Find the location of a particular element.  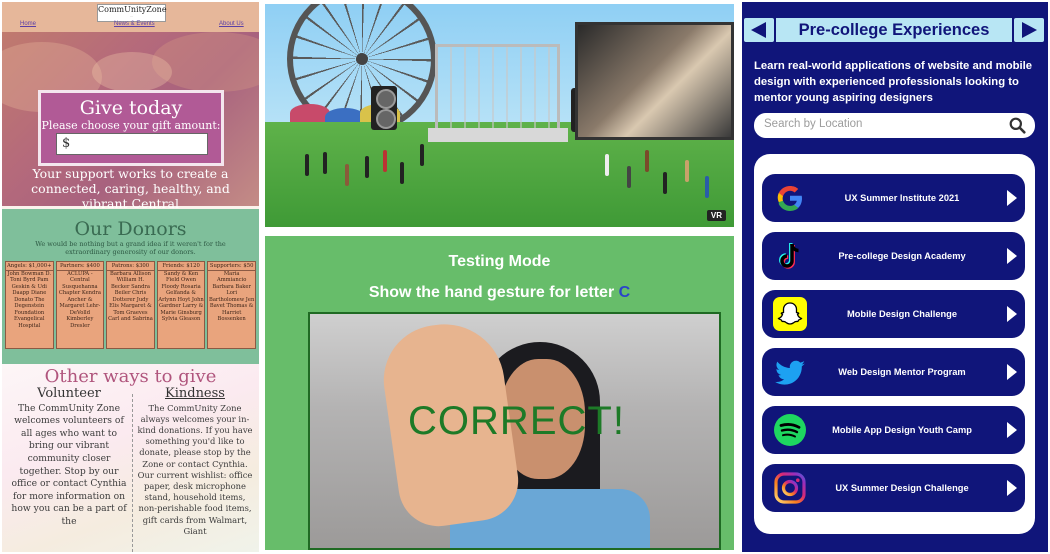

precollege-title: Pre-college Experiences is located at coordinates (894, 30).